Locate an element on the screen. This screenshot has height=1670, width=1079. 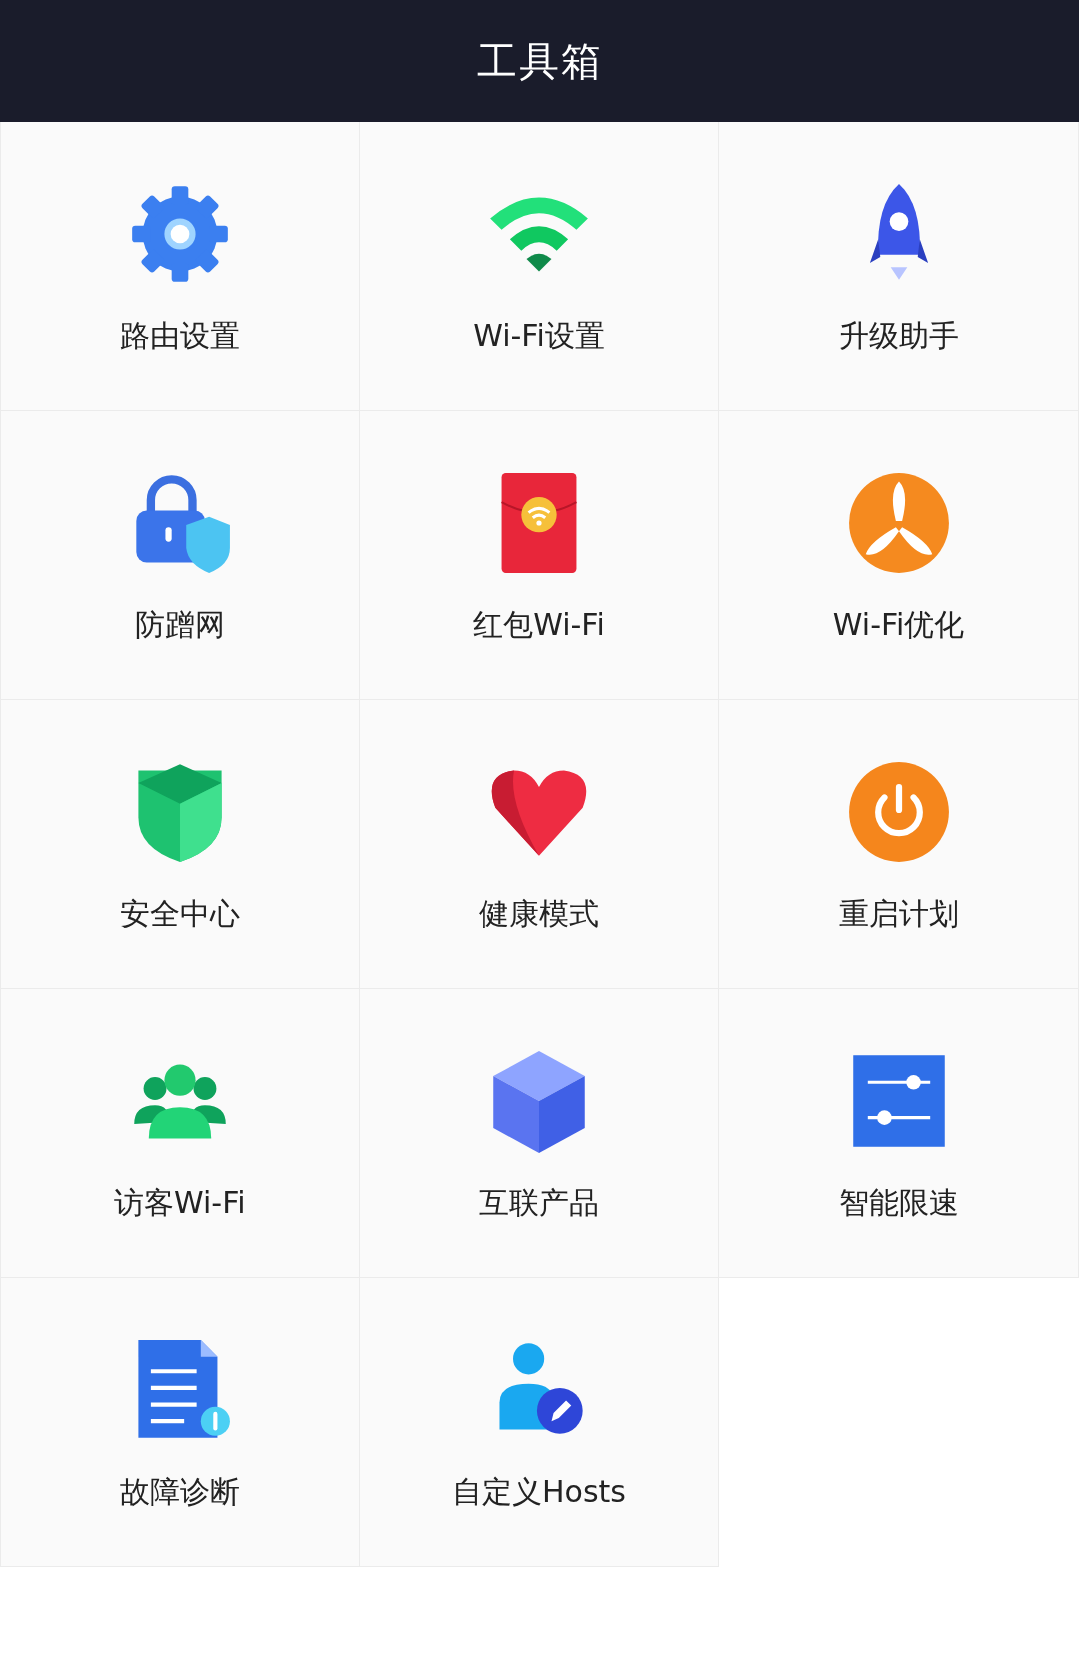
tool-button: 故障诊断 is located at coordinates (180, 1422).